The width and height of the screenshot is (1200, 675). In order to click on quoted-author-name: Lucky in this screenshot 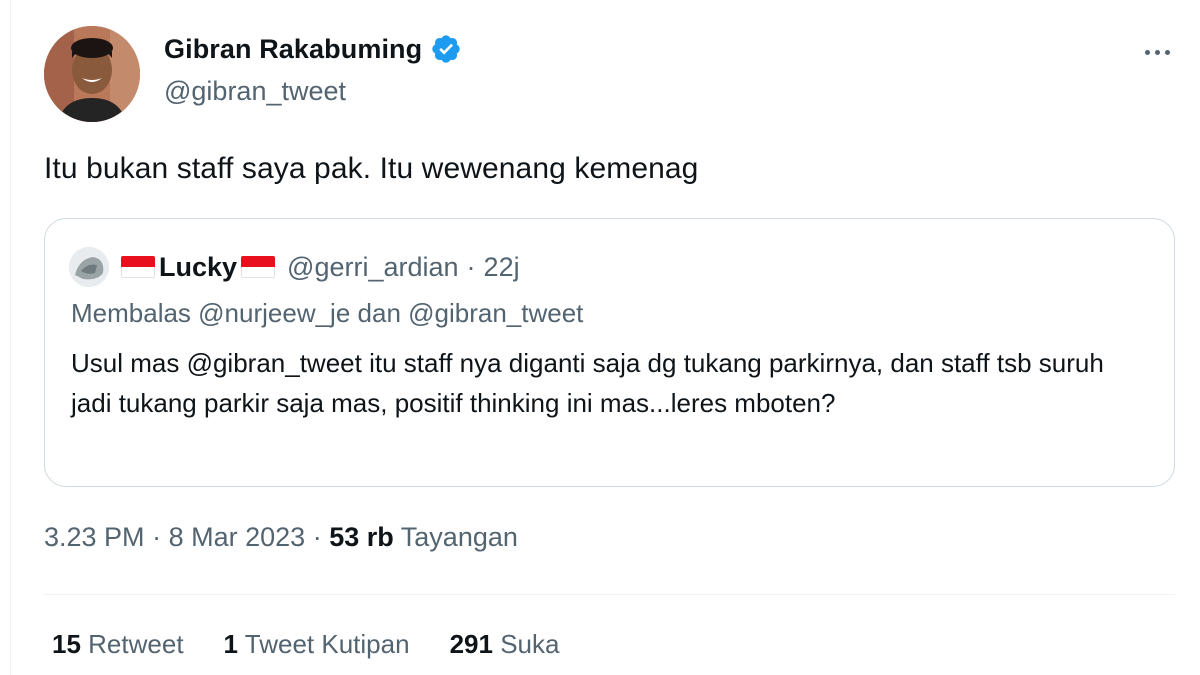, I will do `click(198, 267)`.